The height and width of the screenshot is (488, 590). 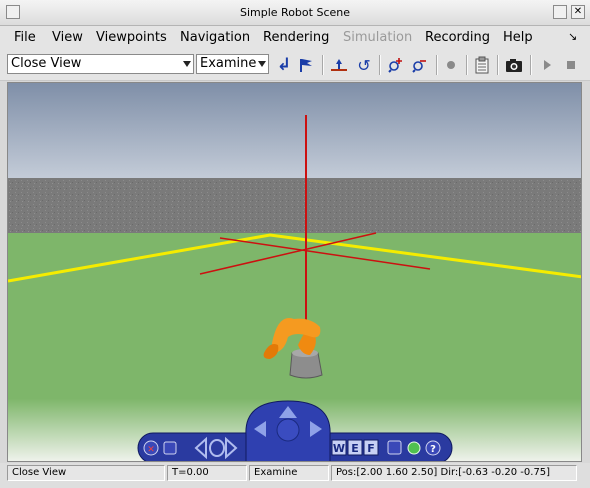 What do you see at coordinates (518, 37) in the screenshot?
I see `menu-help: Help` at bounding box center [518, 37].